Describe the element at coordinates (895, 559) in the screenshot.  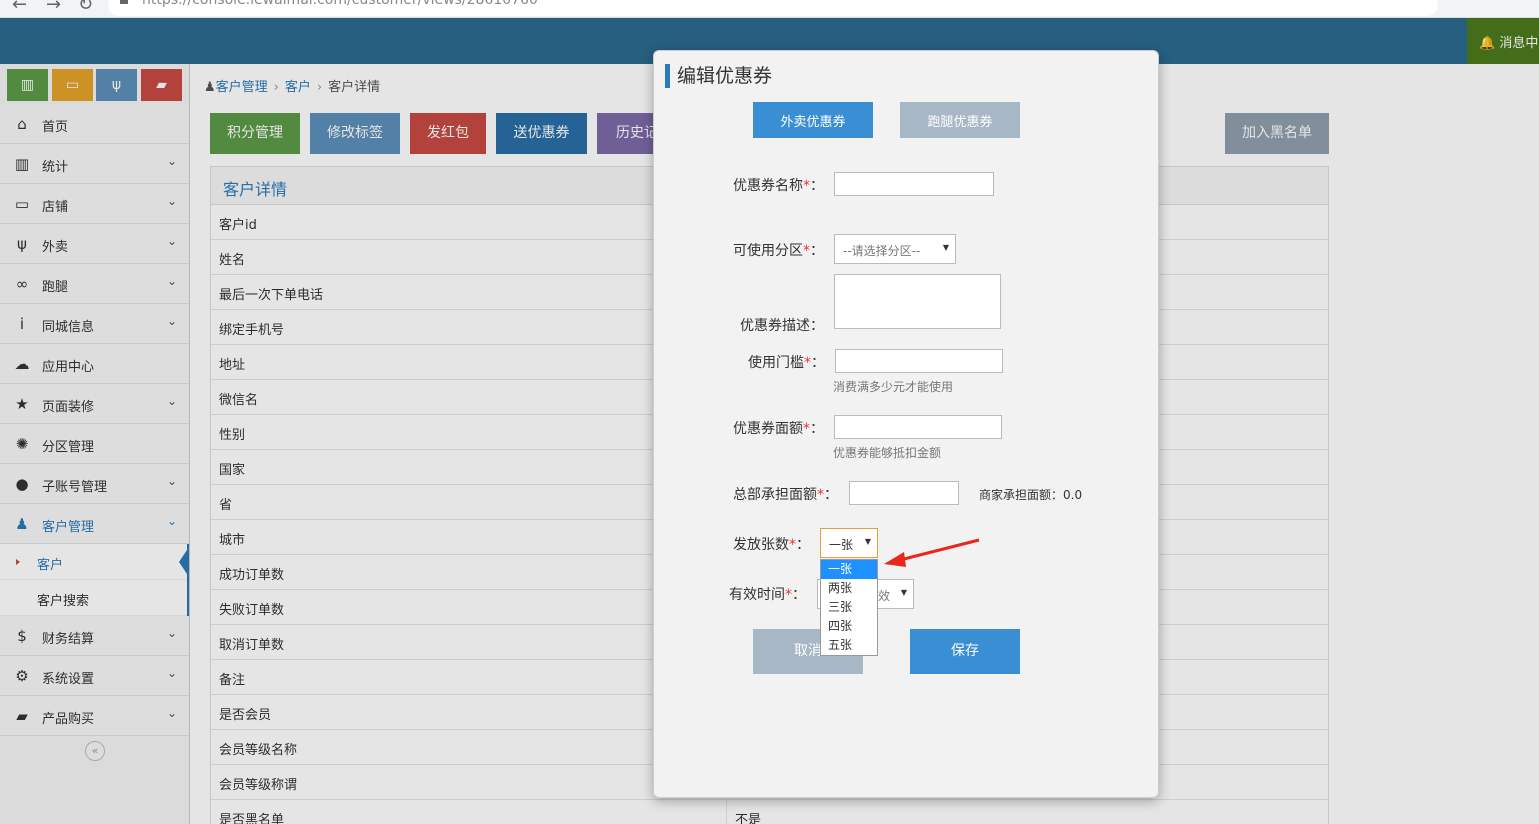
I see `annotation-arrow-head` at that location.